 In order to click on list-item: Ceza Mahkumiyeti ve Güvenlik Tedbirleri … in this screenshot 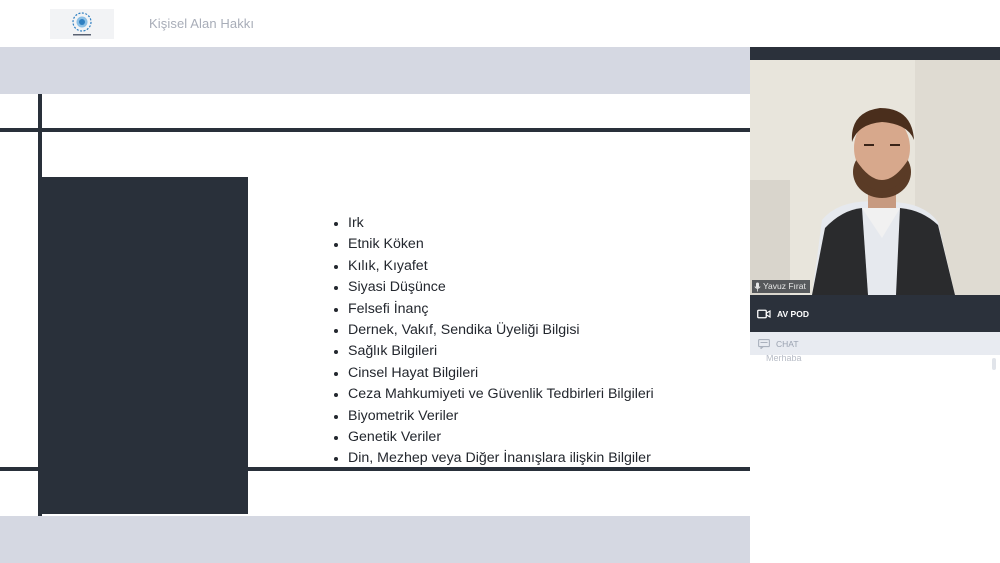, I will do `click(493, 394)`.